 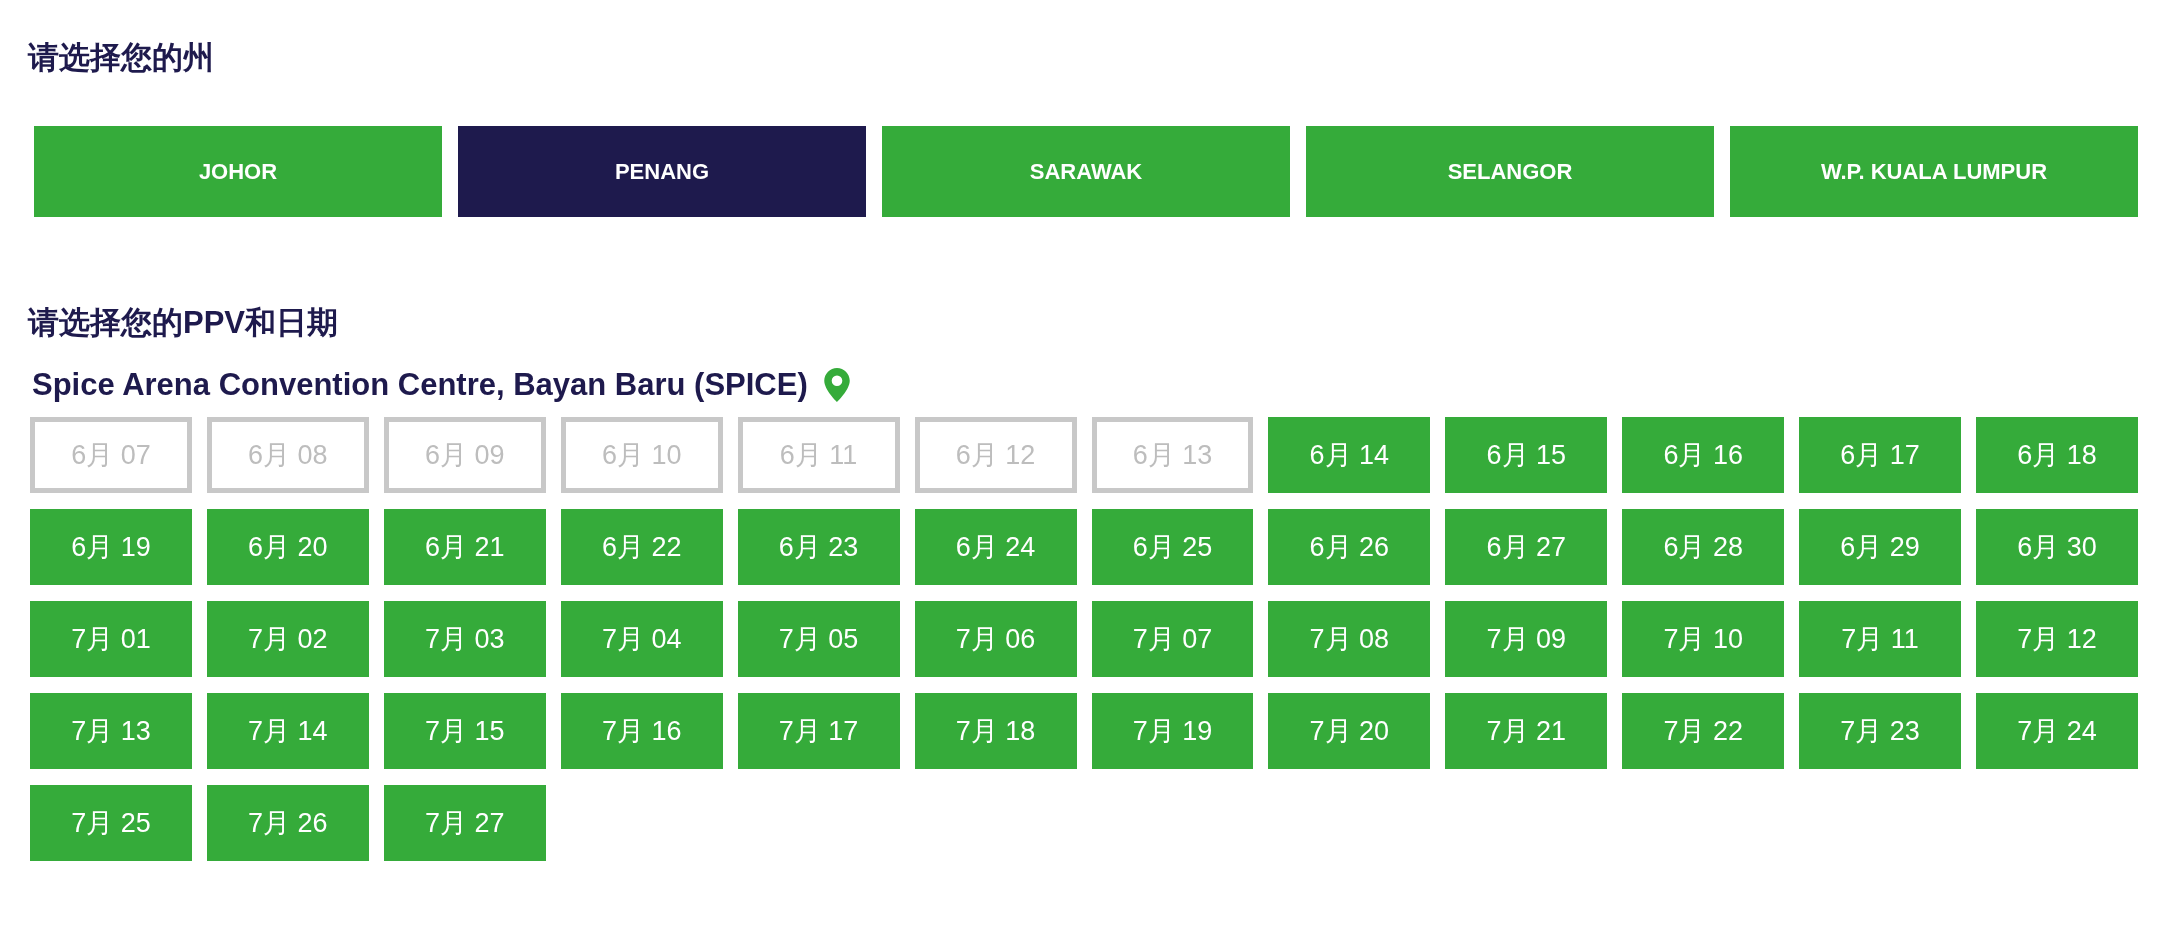 What do you see at coordinates (1349, 547) in the screenshot?
I see `date-button: 6月 26` at bounding box center [1349, 547].